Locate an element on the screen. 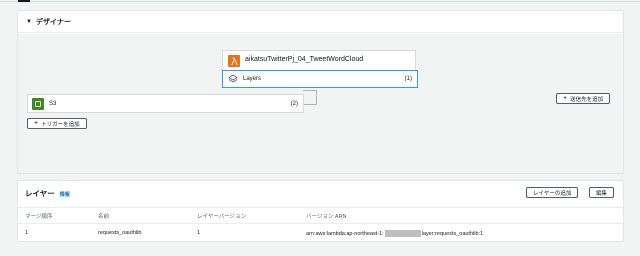 The image size is (640, 256). layers-label: Layers is located at coordinates (252, 79).